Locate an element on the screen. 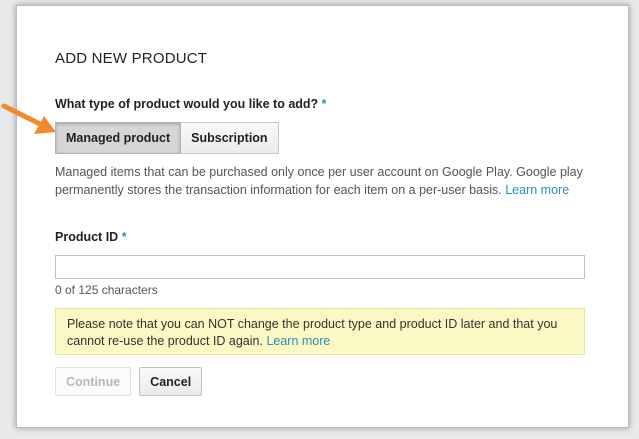 The image size is (639, 439). required-mark: * is located at coordinates (324, 104).